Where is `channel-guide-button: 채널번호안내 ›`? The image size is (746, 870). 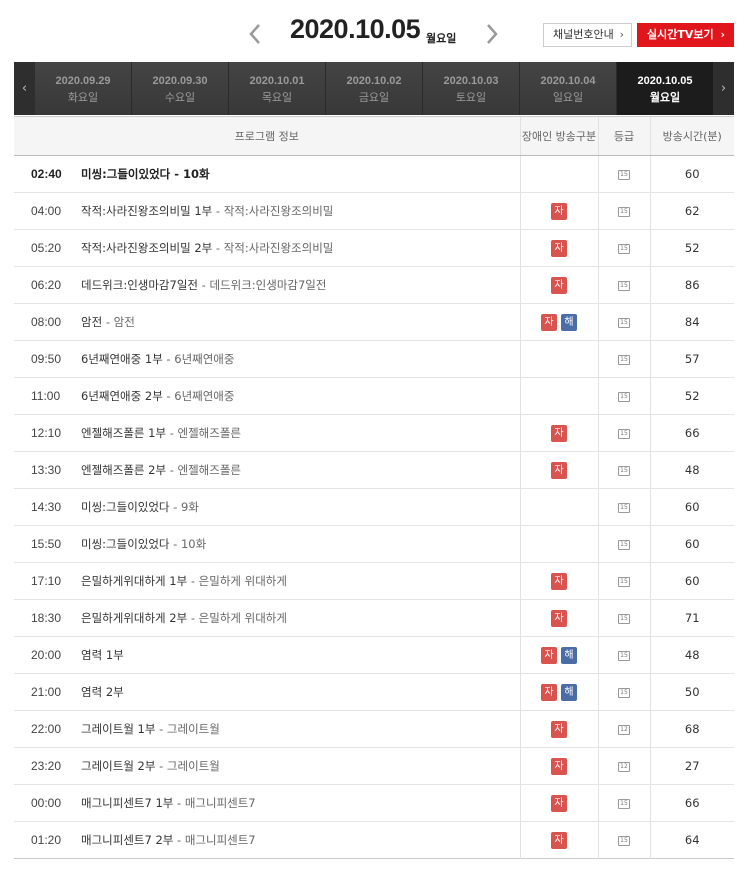
channel-guide-button: 채널번호안내 › is located at coordinates (587, 35).